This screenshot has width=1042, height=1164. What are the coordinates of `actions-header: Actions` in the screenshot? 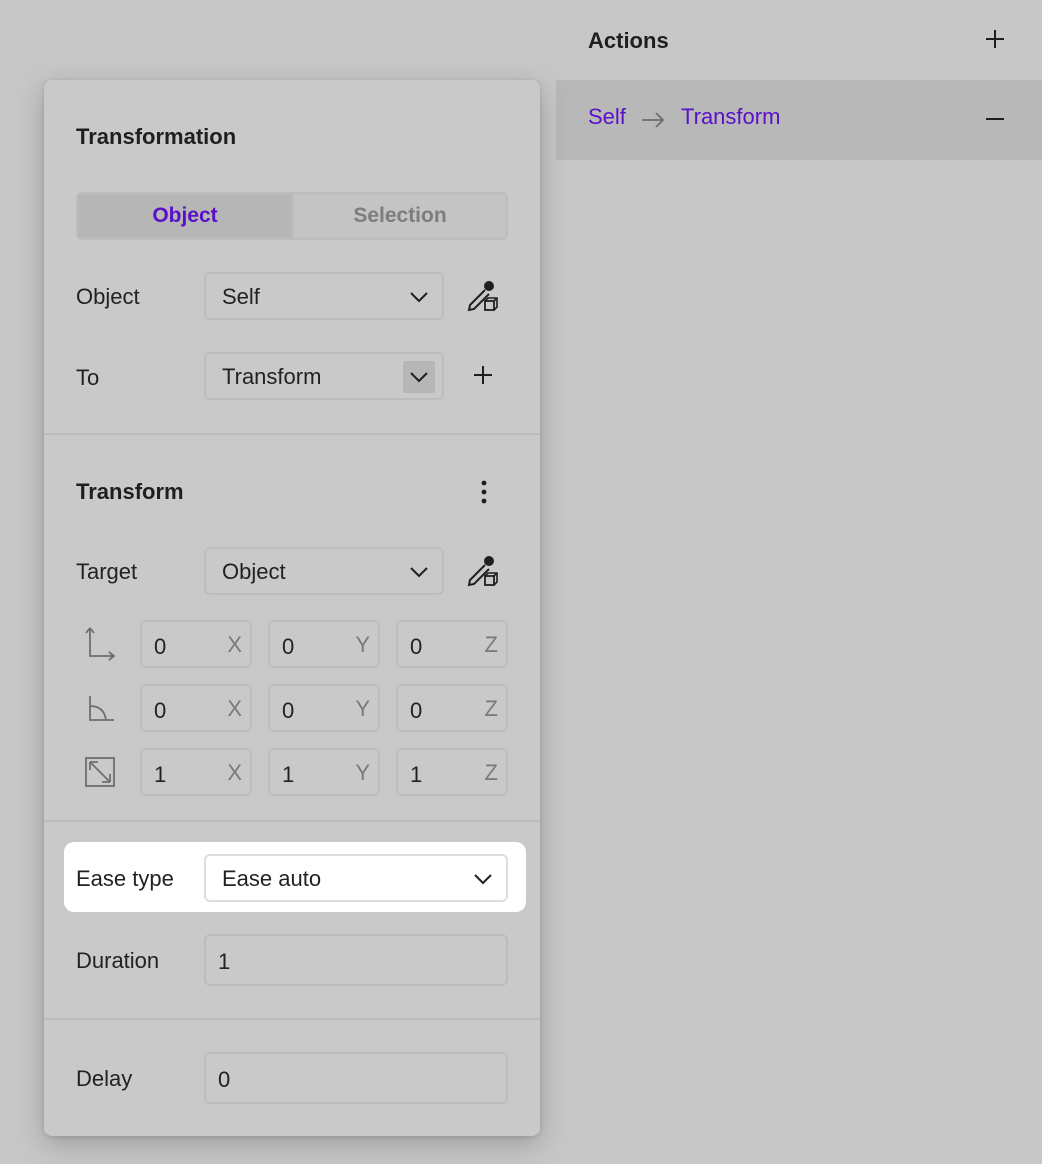 It's located at (799, 40).